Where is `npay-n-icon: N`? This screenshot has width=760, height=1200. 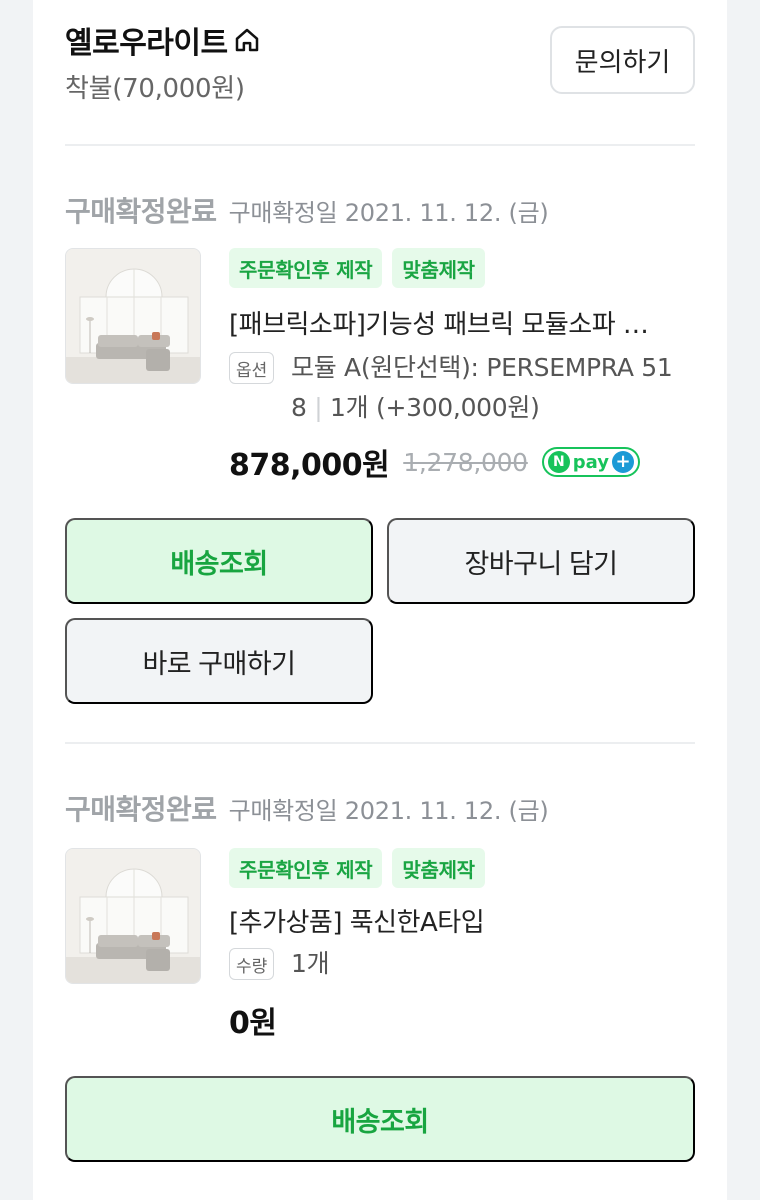 npay-n-icon: N is located at coordinates (558, 462).